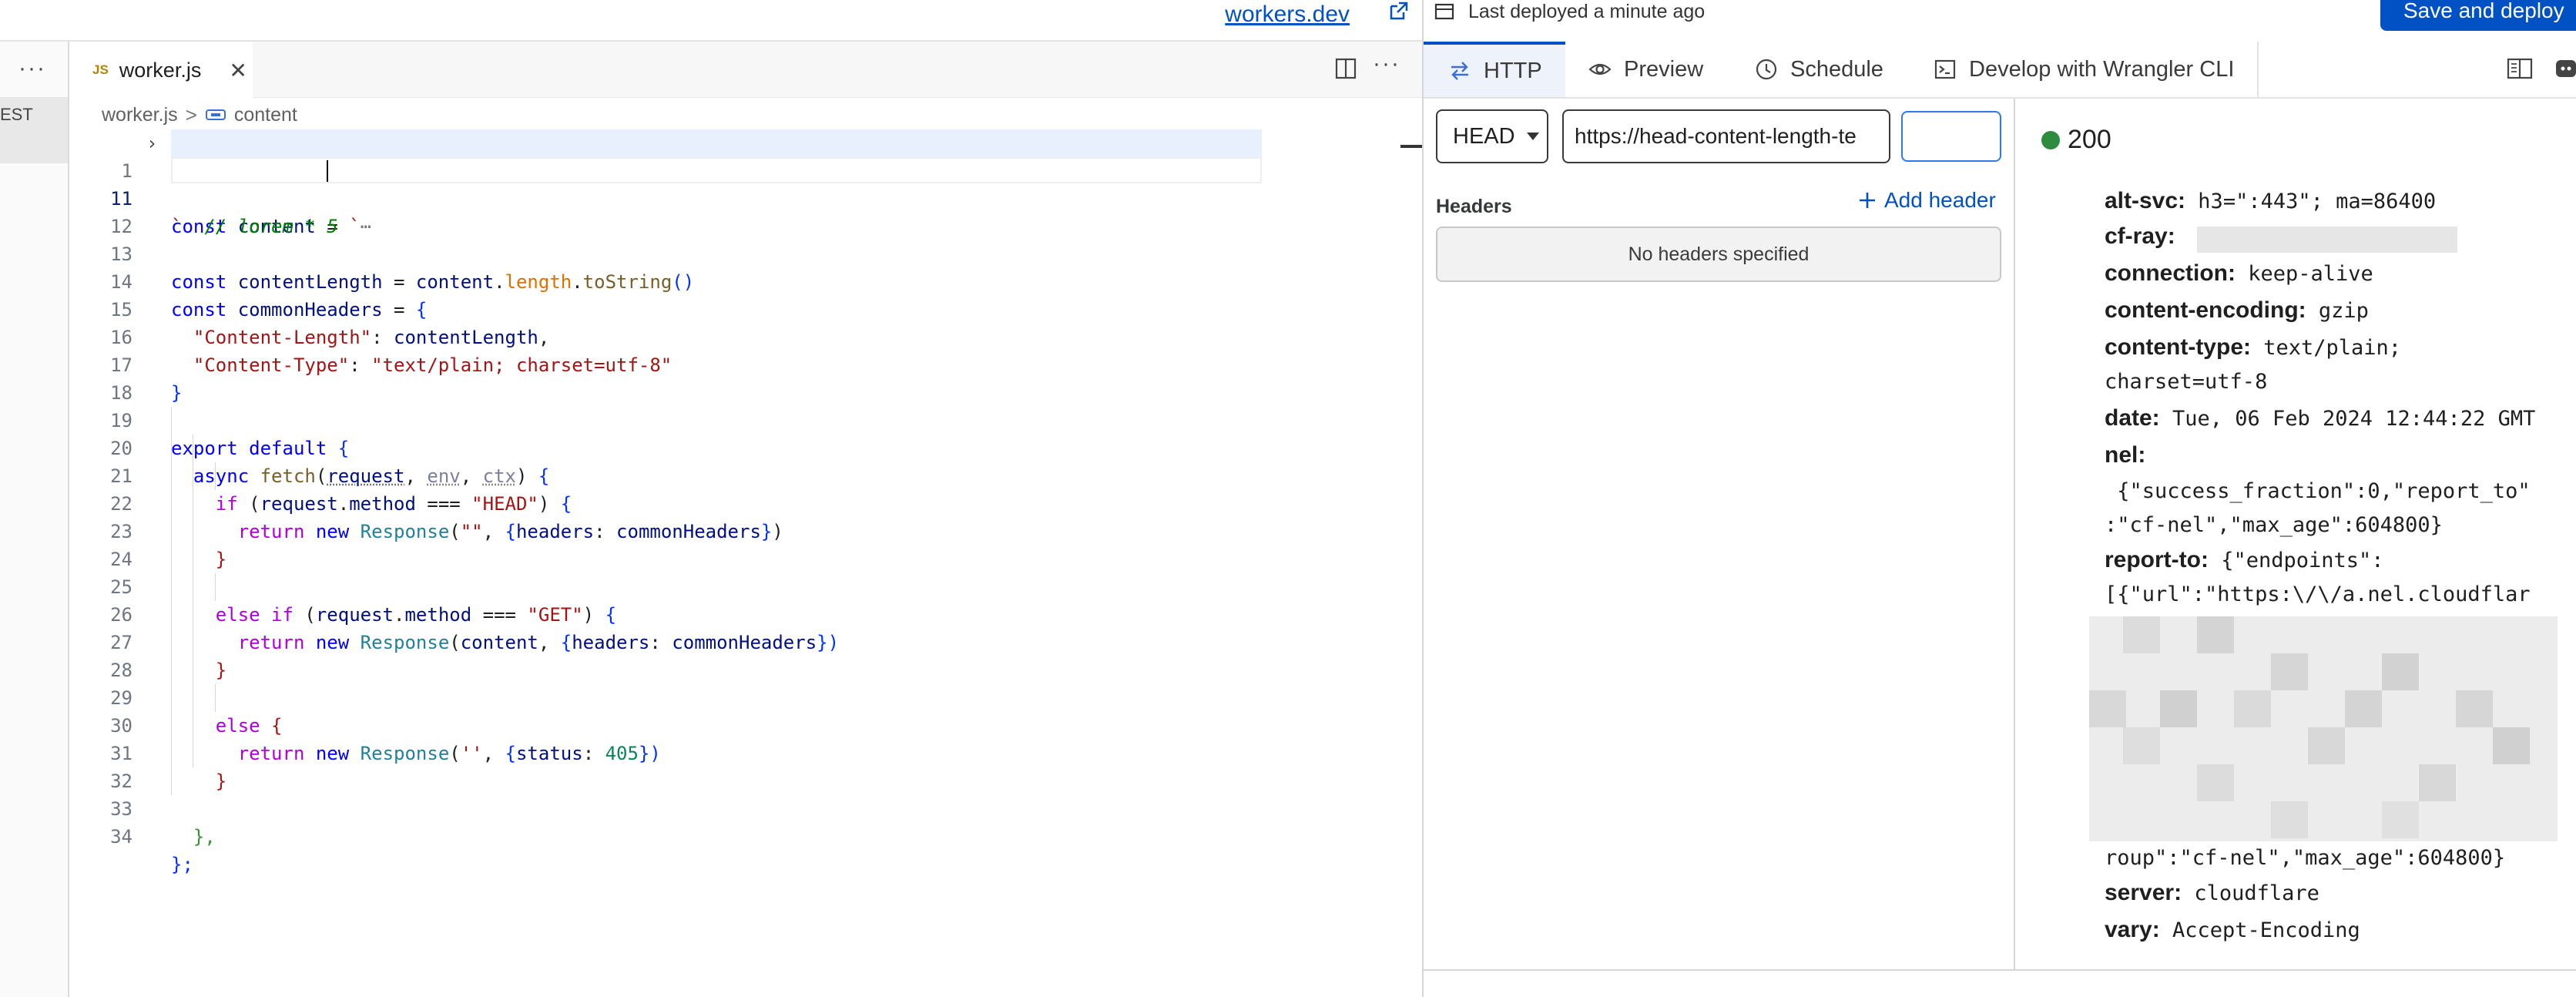 Image resolution: width=2576 pixels, height=997 pixels. I want to click on response-header-row: {"success_fraction":0,"report_to", so click(2318, 491).